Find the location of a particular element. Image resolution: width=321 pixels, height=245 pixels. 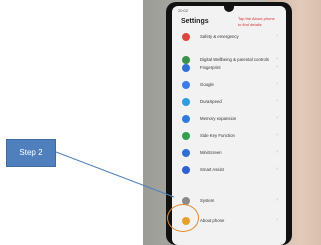

settings-item-label: Smart Assist is located at coordinates (212, 169).